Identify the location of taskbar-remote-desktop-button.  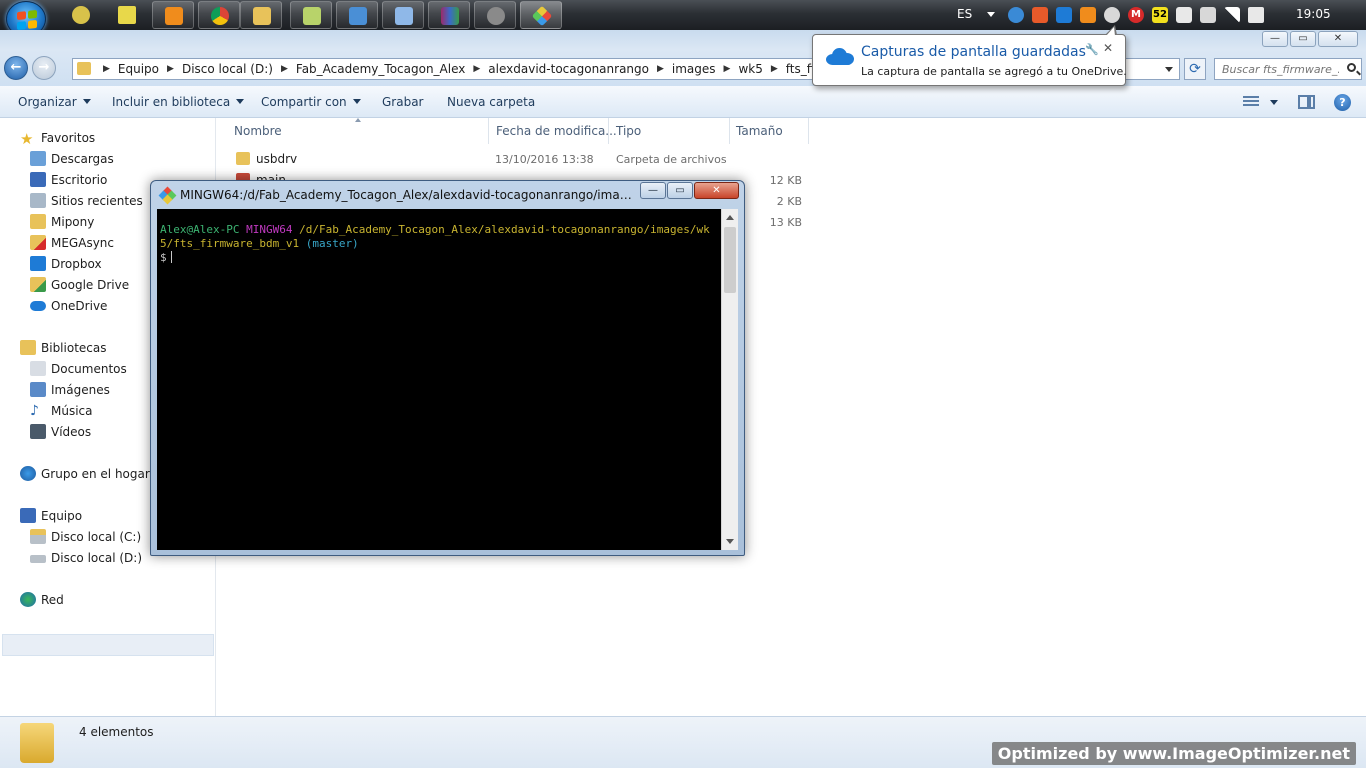
(357, 15).